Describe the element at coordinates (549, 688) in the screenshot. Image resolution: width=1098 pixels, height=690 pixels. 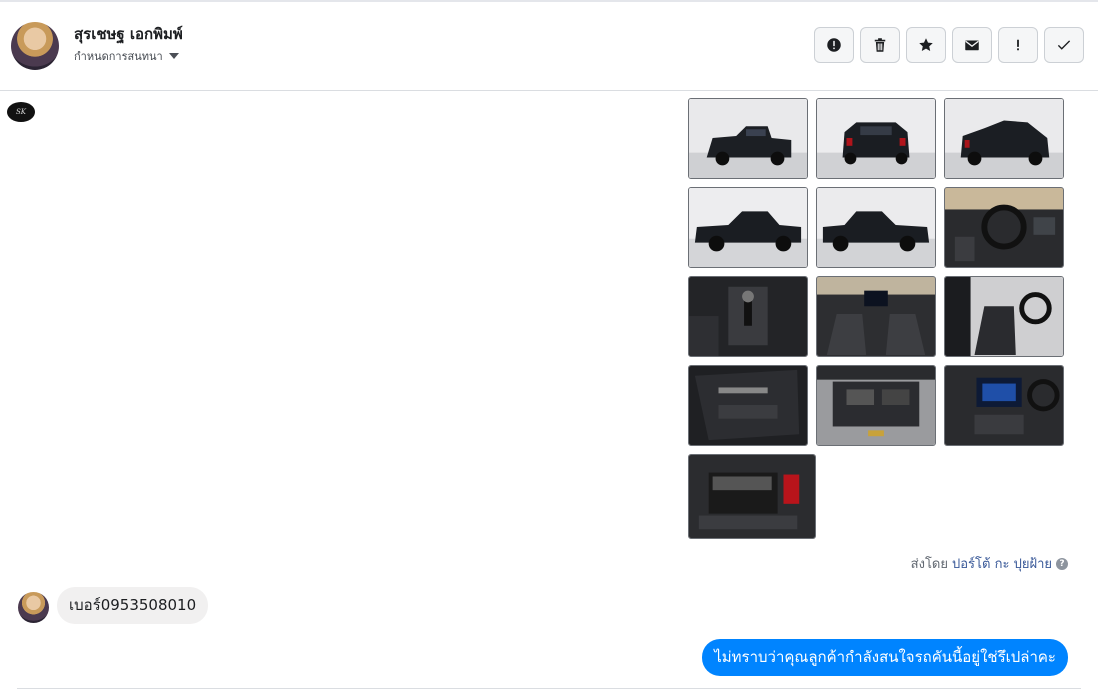
I see `bottom-divider` at that location.